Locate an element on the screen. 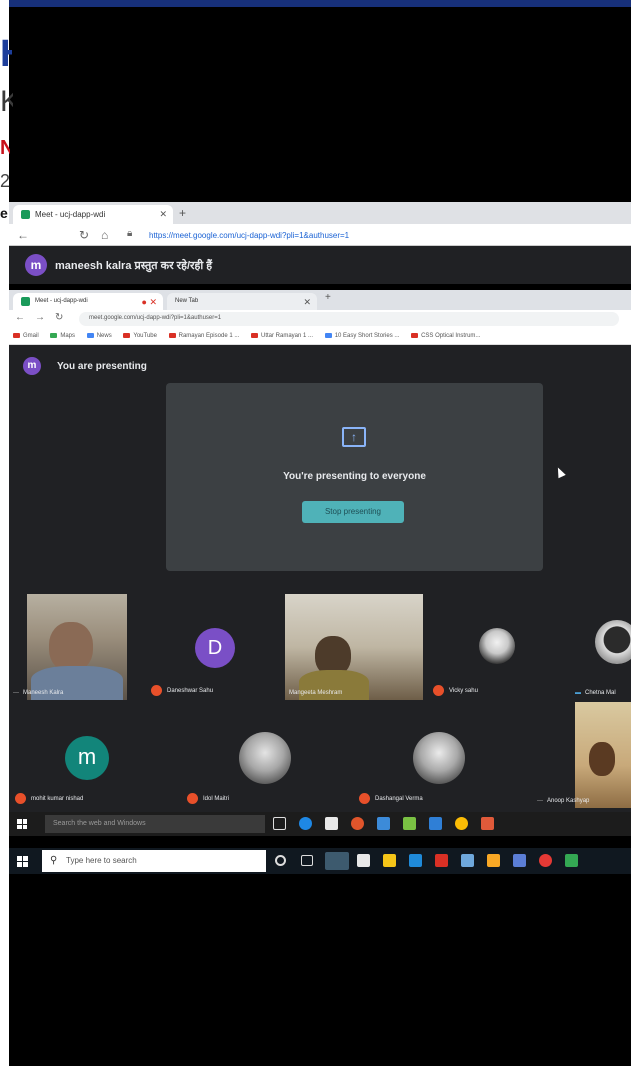 The width and height of the screenshot is (631, 1066). document-top-bar is located at coordinates (315, 3).